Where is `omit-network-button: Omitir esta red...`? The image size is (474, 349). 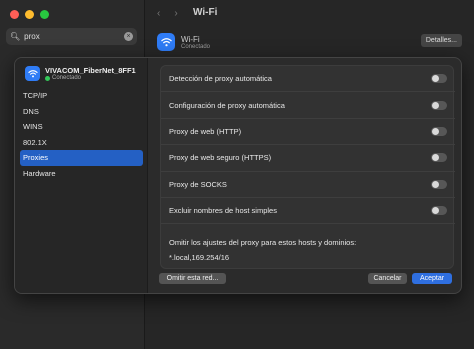
omit-network-button: Omitir esta red... is located at coordinates (192, 278).